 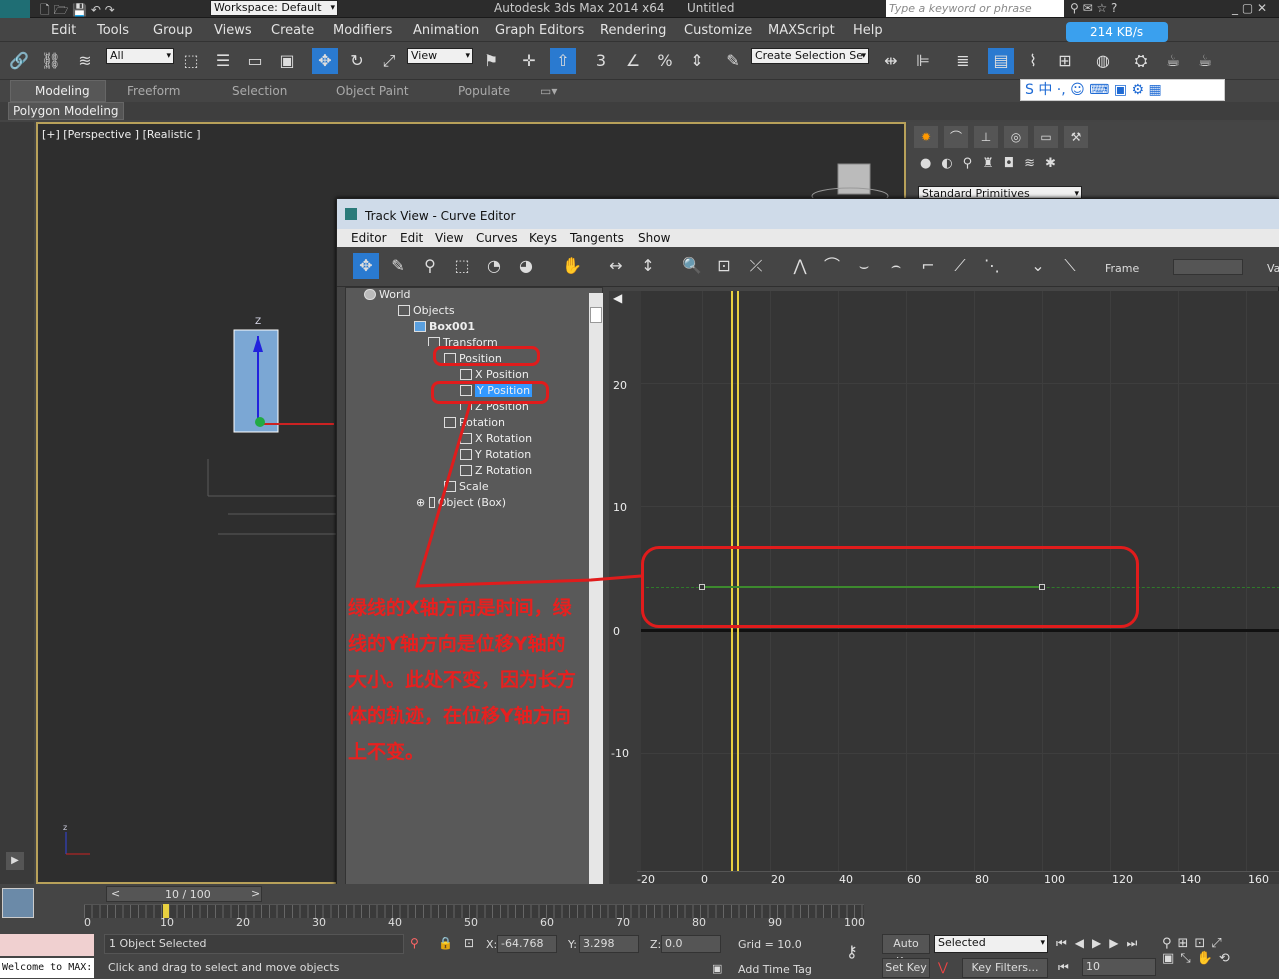 What do you see at coordinates (943, 967) in the screenshot?
I see `key-tangent-icon: ⋁` at bounding box center [943, 967].